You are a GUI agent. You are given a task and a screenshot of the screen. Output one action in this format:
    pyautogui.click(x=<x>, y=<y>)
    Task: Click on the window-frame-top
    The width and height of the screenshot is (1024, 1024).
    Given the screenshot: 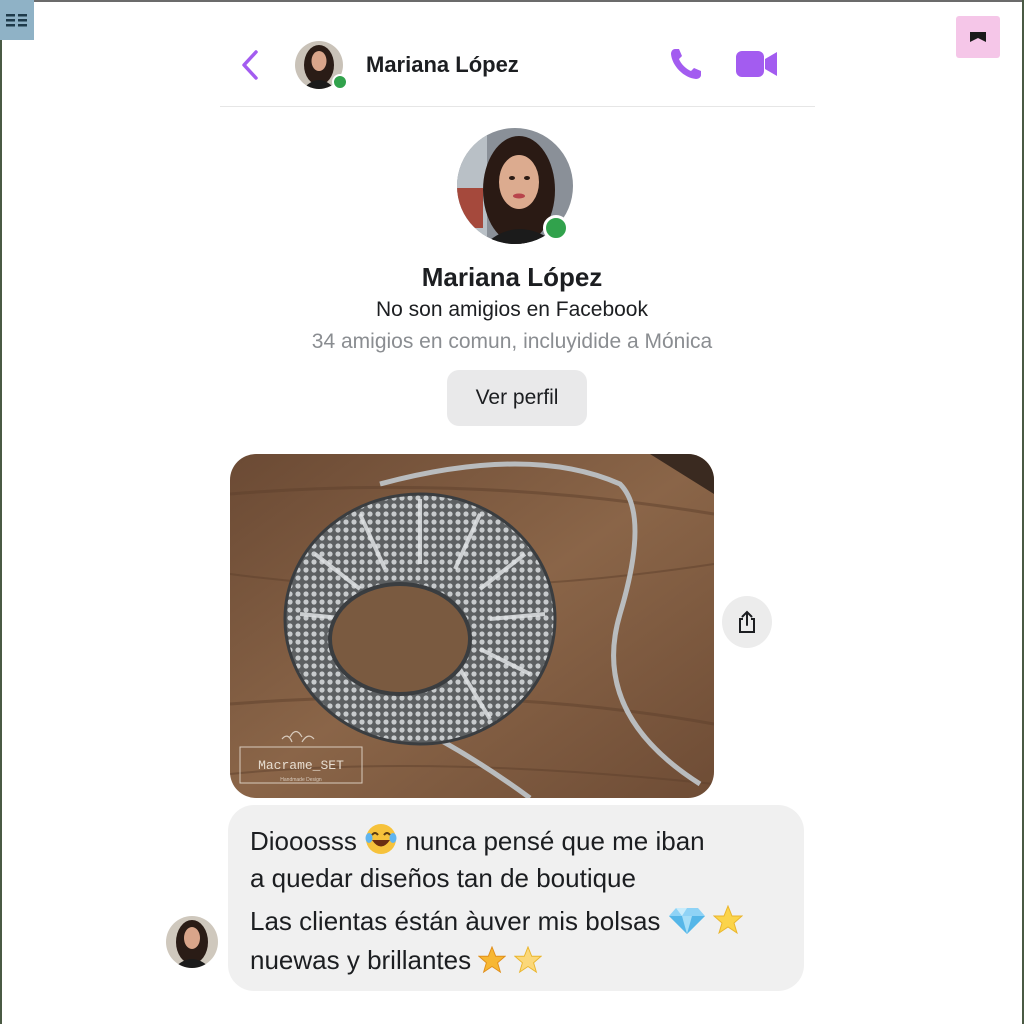 What is the action you would take?
    pyautogui.click(x=512, y=1)
    